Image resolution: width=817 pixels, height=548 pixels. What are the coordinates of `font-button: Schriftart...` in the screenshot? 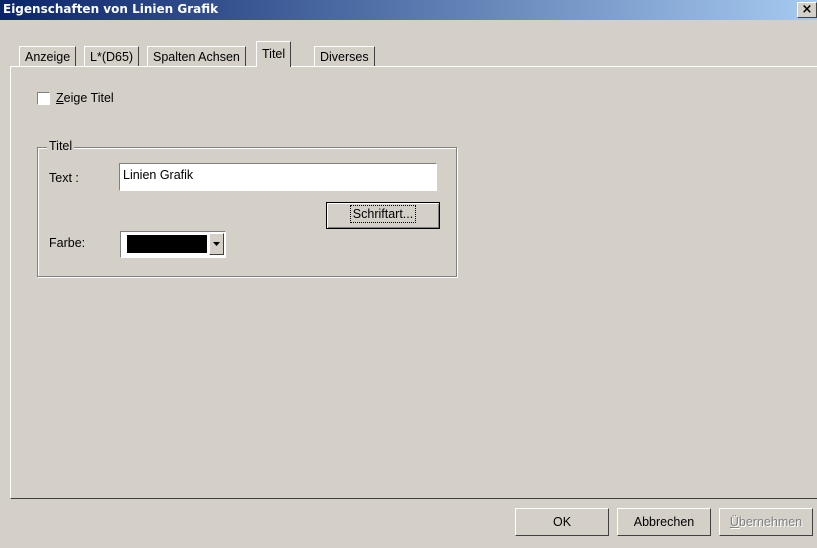 It's located at (383, 215).